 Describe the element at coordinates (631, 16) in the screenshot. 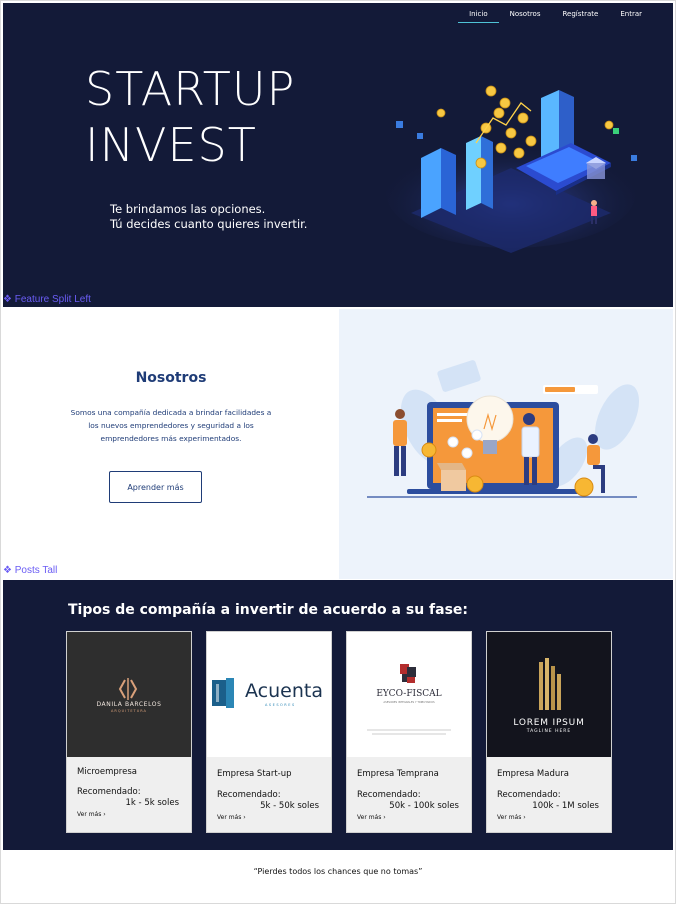

I see `nav-item-entrar: Entrar` at that location.